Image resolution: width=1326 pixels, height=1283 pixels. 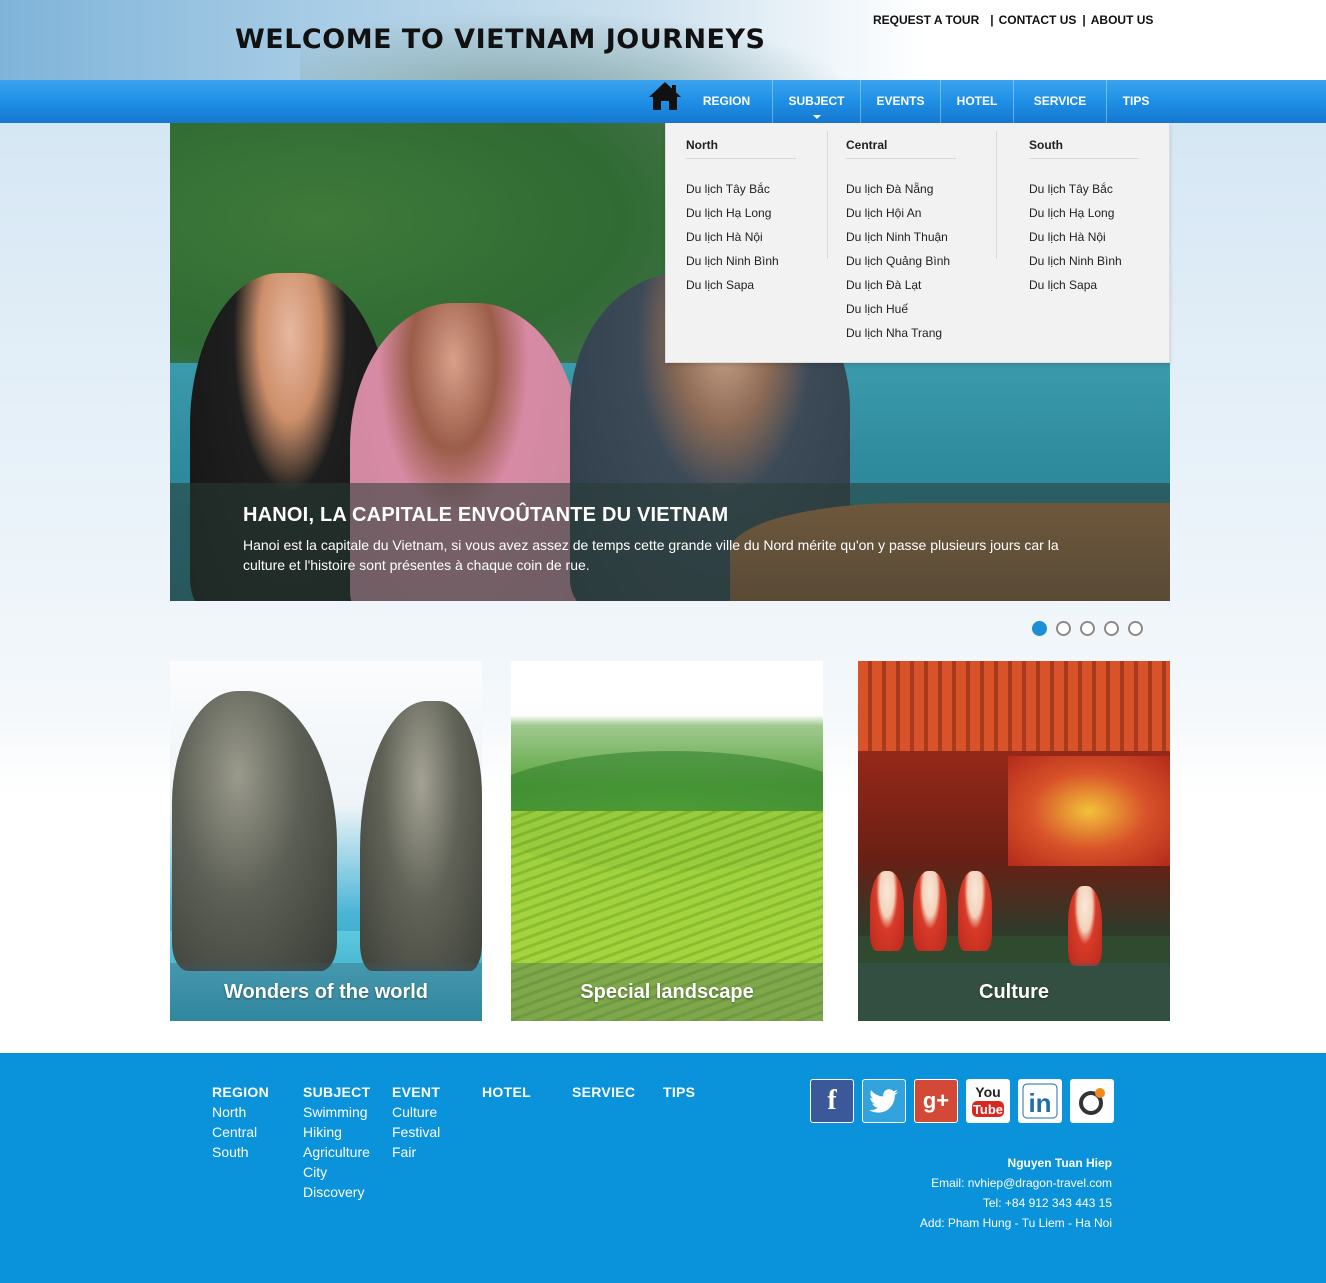 I want to click on footer-link: Festival, so click(x=416, y=1132).